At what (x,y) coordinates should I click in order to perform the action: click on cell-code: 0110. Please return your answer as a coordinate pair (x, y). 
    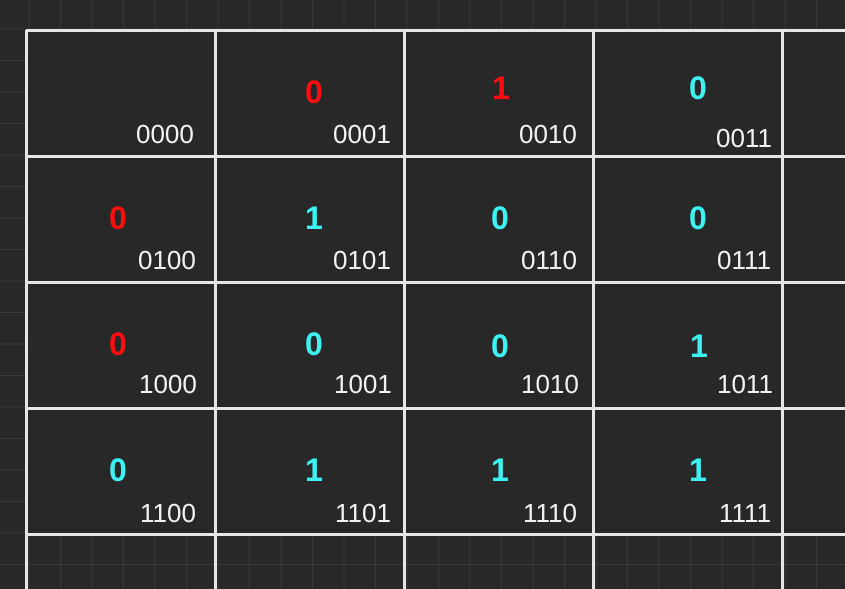
    Looking at the image, I should click on (549, 260).